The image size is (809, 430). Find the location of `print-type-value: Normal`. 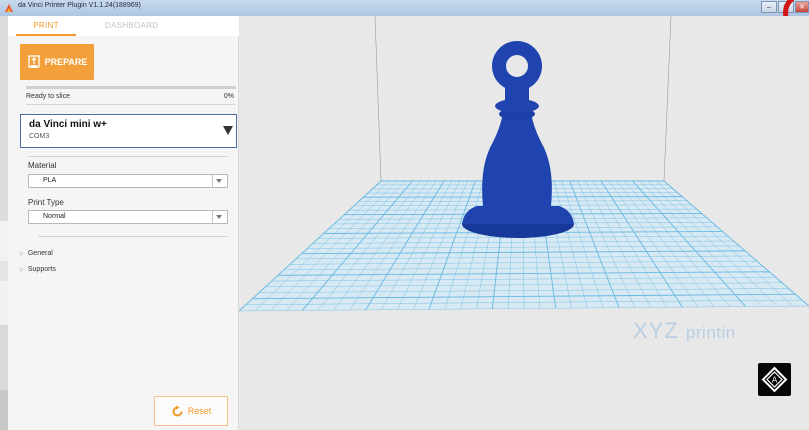

print-type-value: Normal is located at coordinates (54, 216).